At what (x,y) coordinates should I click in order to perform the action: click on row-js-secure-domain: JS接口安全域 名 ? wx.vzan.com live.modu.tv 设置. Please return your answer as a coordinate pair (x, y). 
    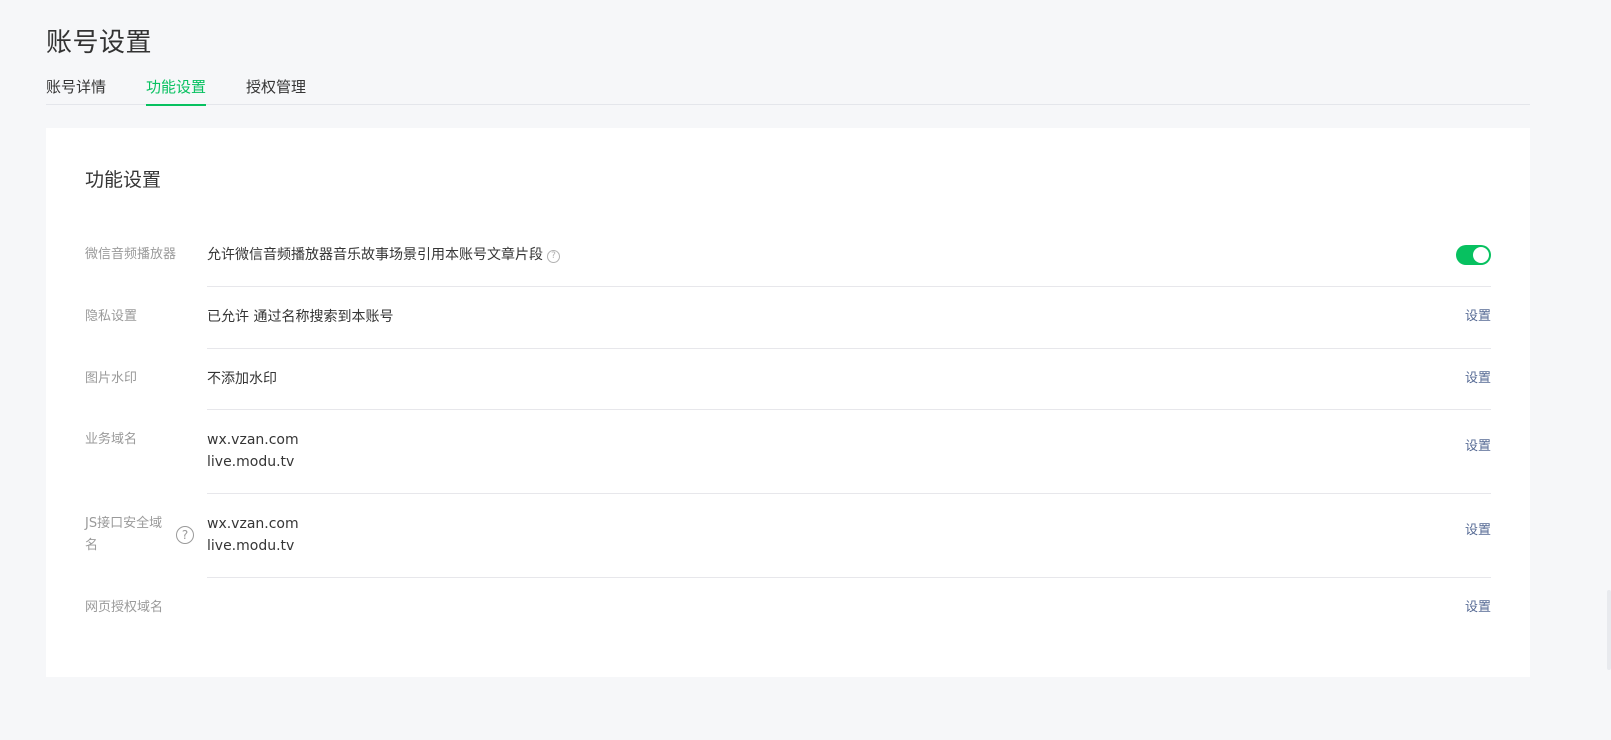
    Looking at the image, I should click on (788, 535).